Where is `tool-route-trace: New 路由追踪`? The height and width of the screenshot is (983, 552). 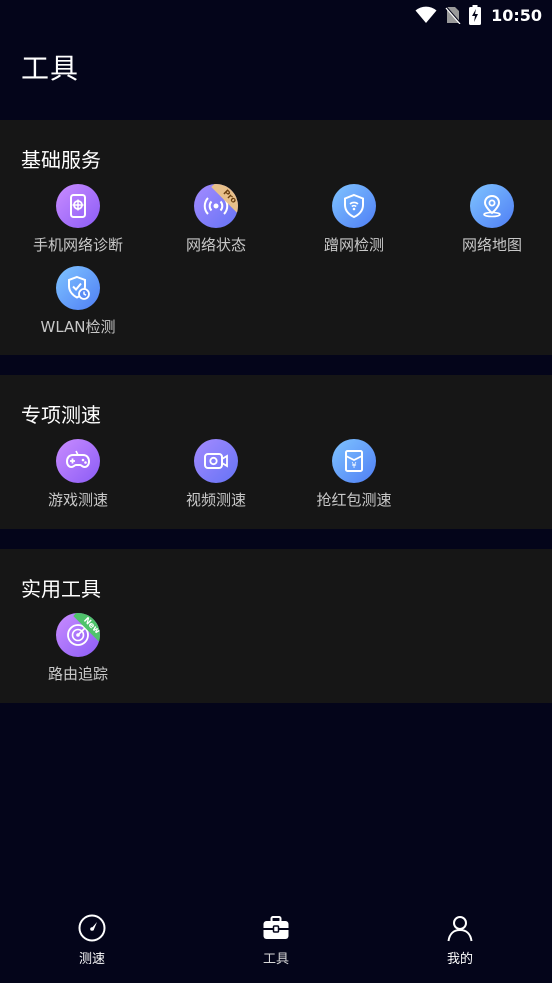
tool-route-trace: New 路由追踪 is located at coordinates (78, 653).